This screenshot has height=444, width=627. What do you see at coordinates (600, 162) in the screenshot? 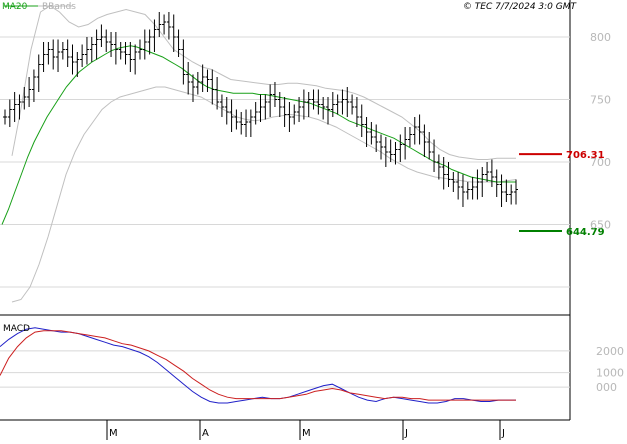
I see `price-y-tick-label: 700` at bounding box center [600, 162].